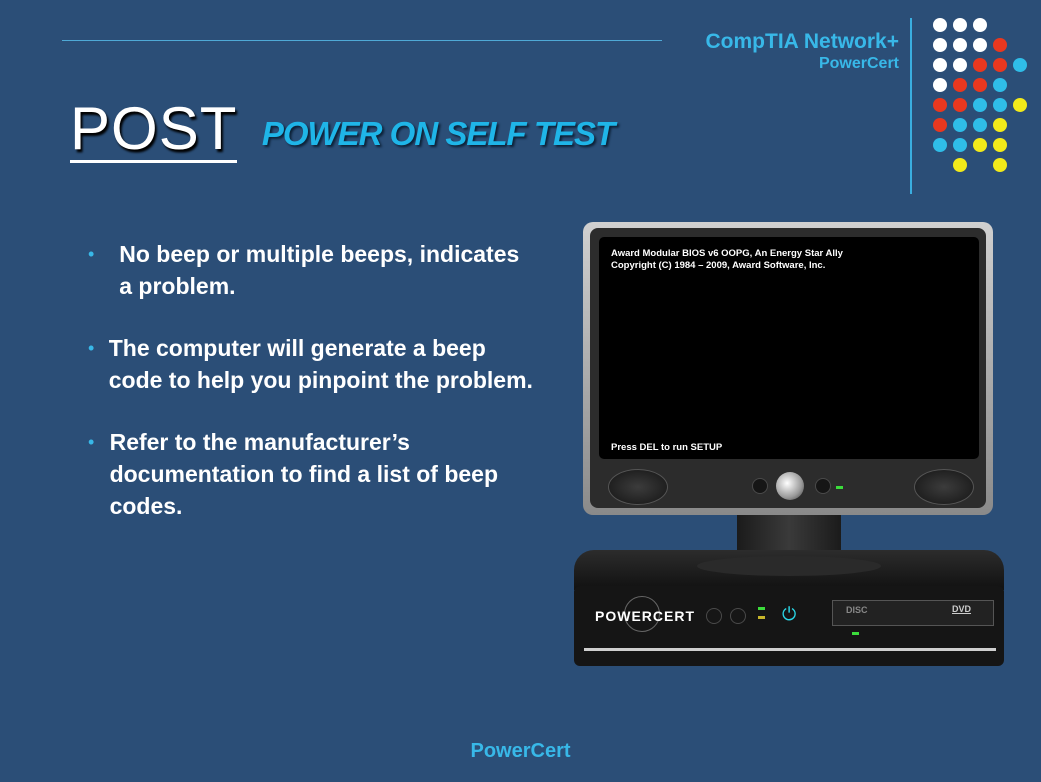 This screenshot has height=782, width=1041. Describe the element at coordinates (520, 751) in the screenshot. I see `footer-brand: PowerCert` at that location.